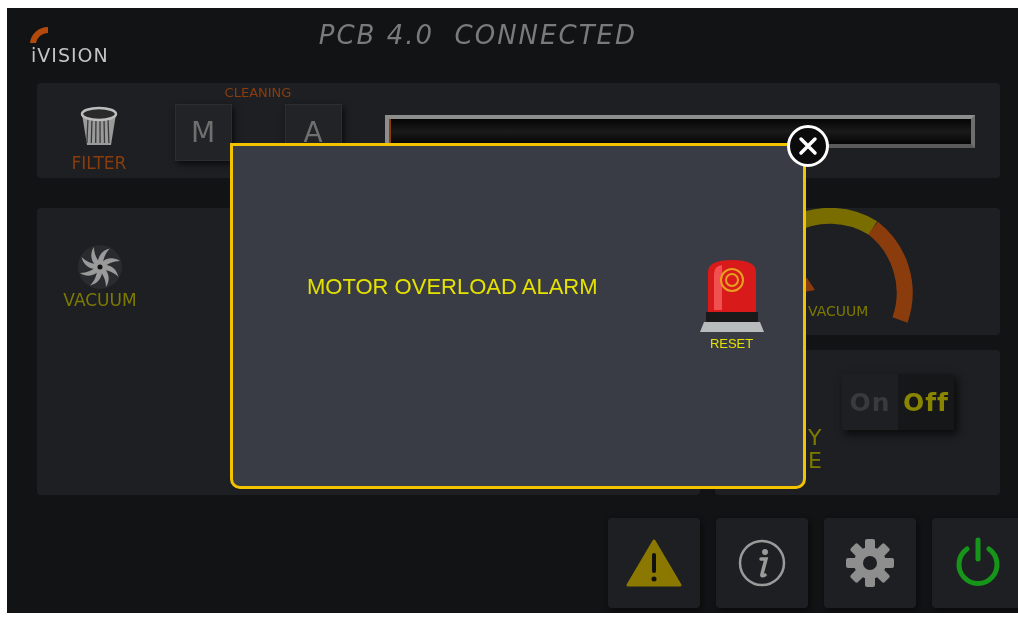 This screenshot has height=617, width=1018. What do you see at coordinates (100, 301) in the screenshot?
I see `vacuum-label: VACUUM` at bounding box center [100, 301].